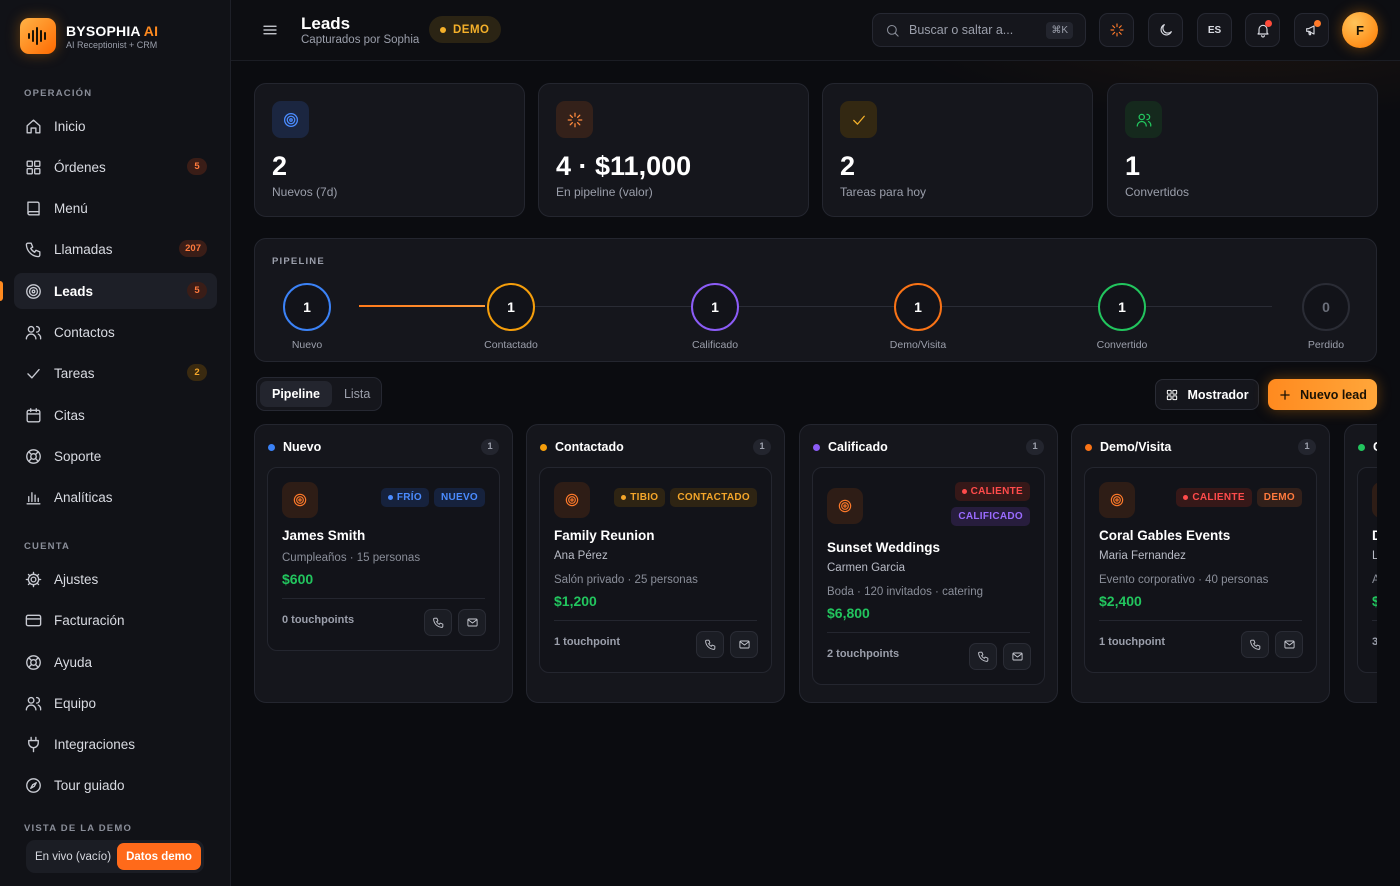  Describe the element at coordinates (115, 662) in the screenshot. I see `sidebar-item-ayuda: Ayuda` at that location.